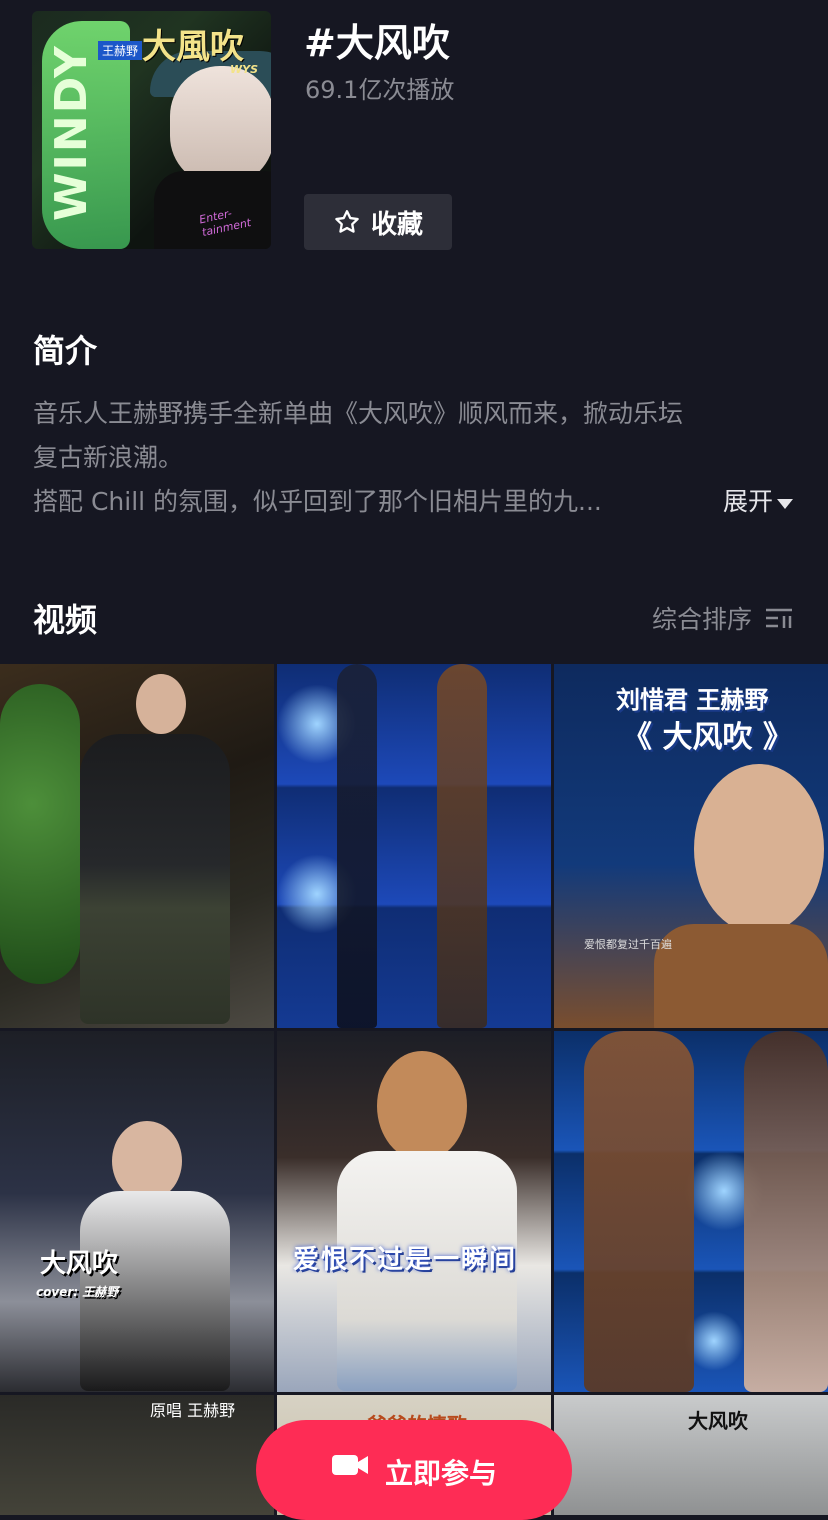 The width and height of the screenshot is (828, 1520). I want to click on plant-decoration, so click(40, 834).